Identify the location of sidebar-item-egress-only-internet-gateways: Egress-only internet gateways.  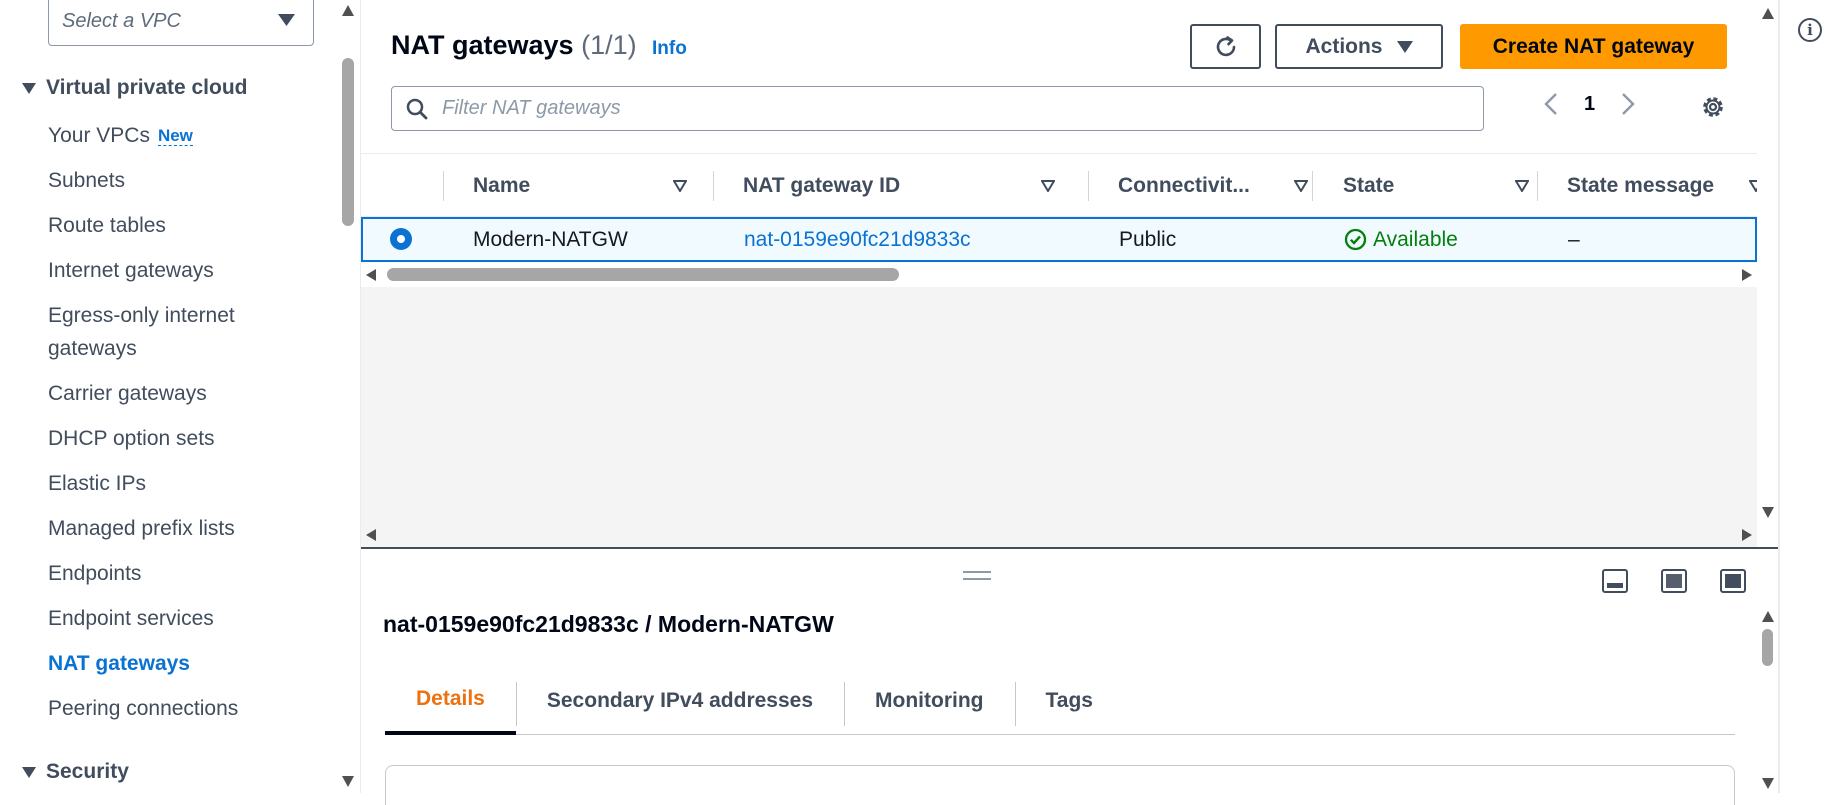
(163, 332).